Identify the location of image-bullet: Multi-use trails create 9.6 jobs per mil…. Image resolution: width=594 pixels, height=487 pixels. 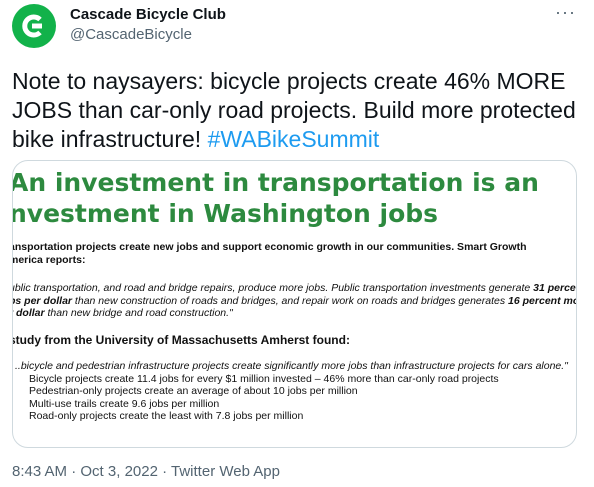
(124, 403).